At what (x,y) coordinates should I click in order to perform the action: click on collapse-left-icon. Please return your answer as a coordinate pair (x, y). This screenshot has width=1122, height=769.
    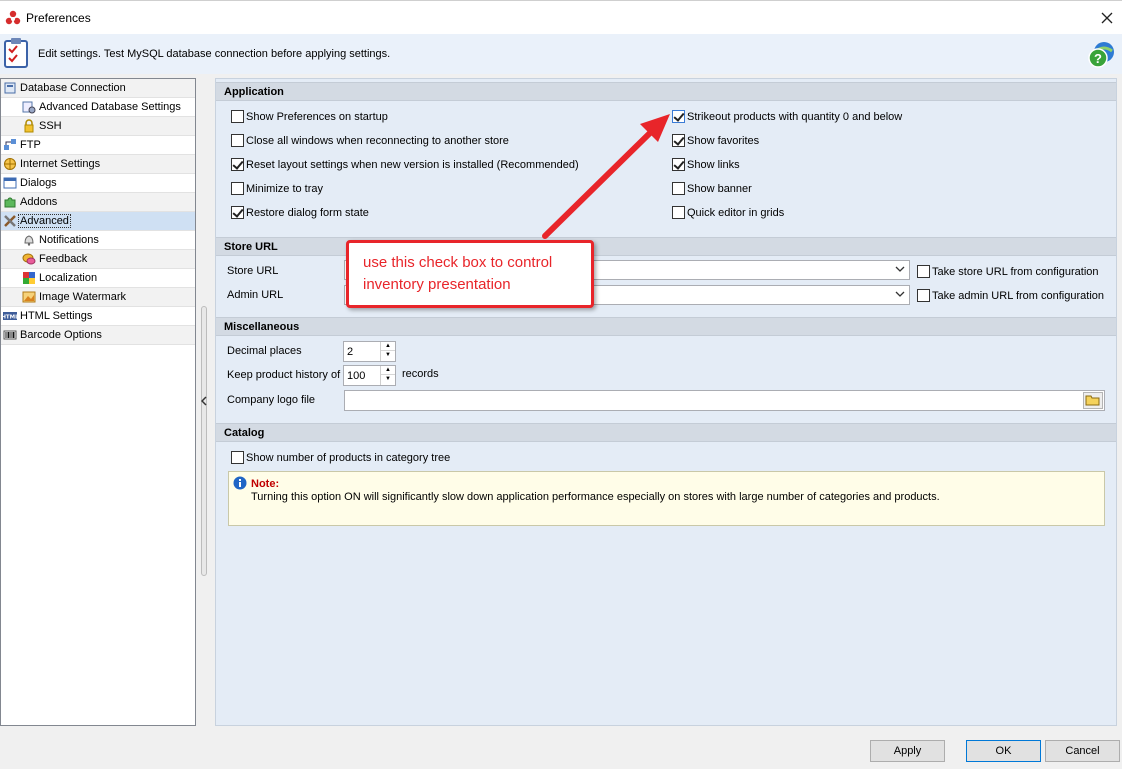
    Looking at the image, I should click on (204, 401).